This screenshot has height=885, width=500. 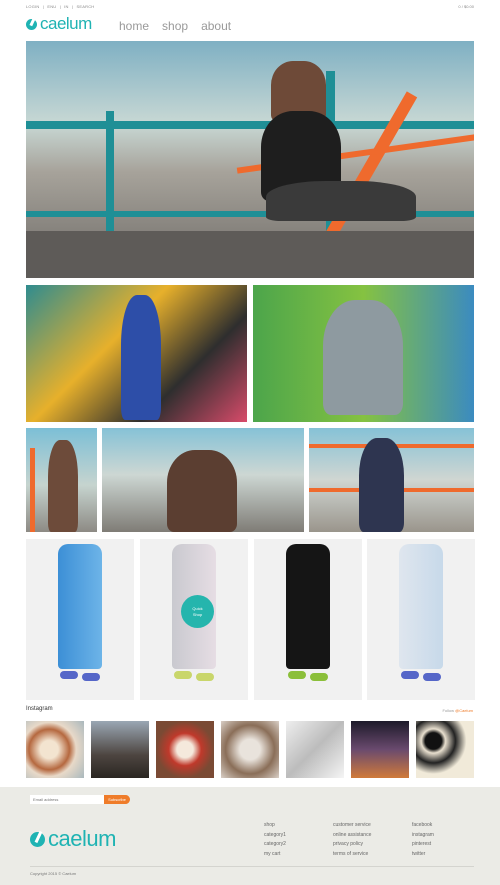 I want to click on footer-column-shop: shop category1 category2 my cart, so click(x=275, y=840).